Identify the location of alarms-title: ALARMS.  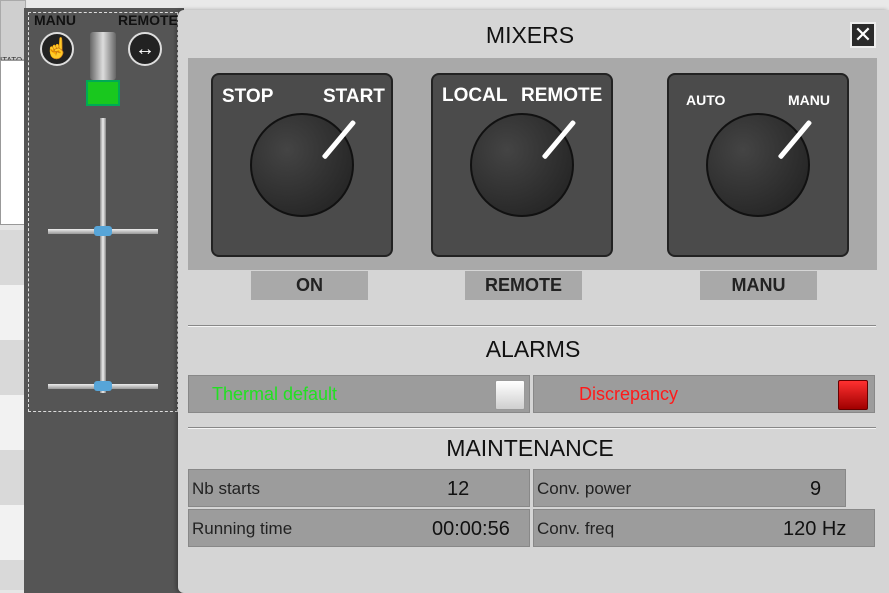
(533, 349).